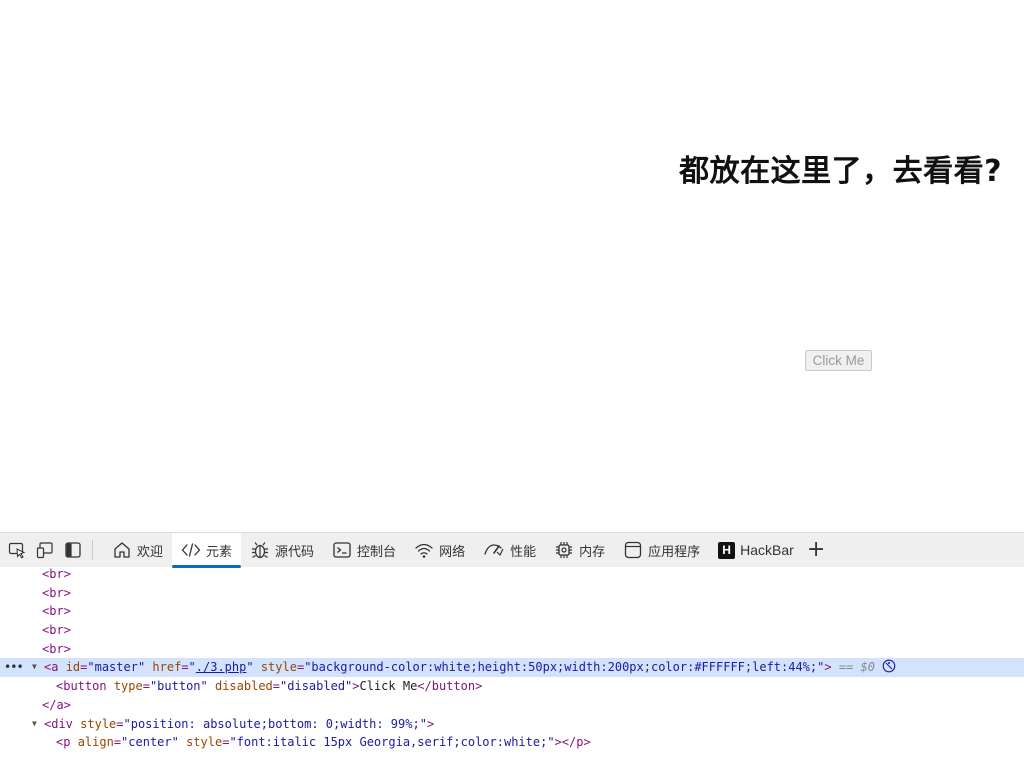  I want to click on tab-label: HackBar, so click(767, 550).